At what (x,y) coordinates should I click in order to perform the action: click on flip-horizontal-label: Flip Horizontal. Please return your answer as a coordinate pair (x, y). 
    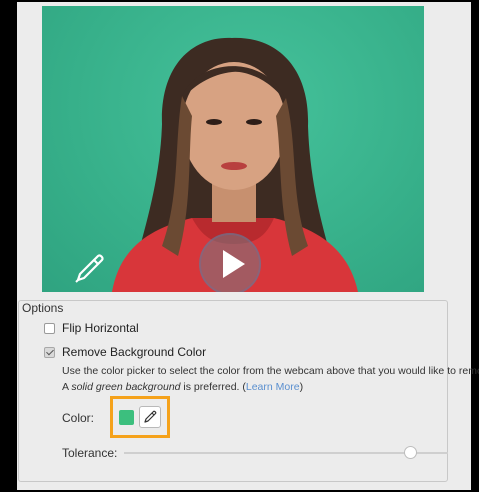
    Looking at the image, I should click on (100, 328).